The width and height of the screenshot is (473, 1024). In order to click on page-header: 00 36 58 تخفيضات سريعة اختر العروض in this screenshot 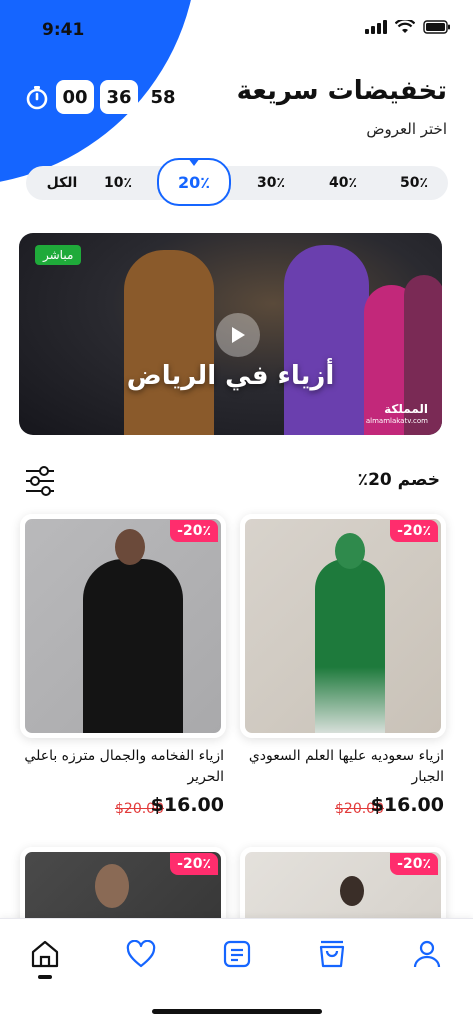, I will do `click(236, 110)`.